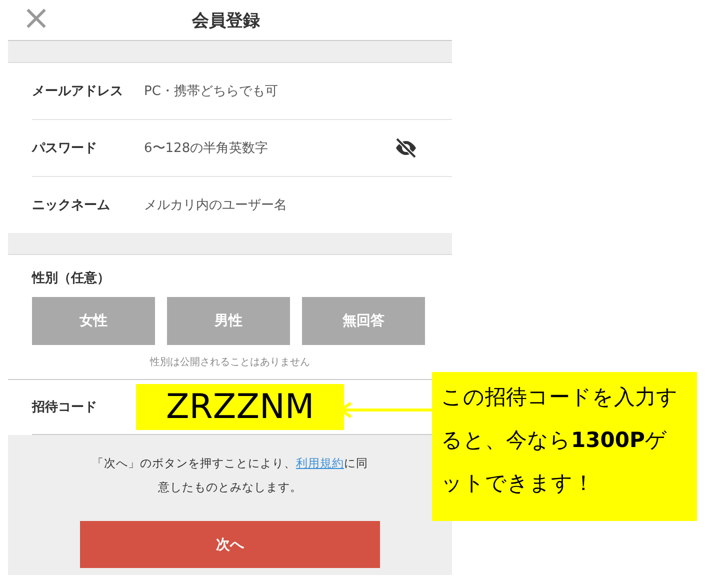 The image size is (707, 584). What do you see at coordinates (71, 278) in the screenshot?
I see `gender-label: 性別（任意）` at bounding box center [71, 278].